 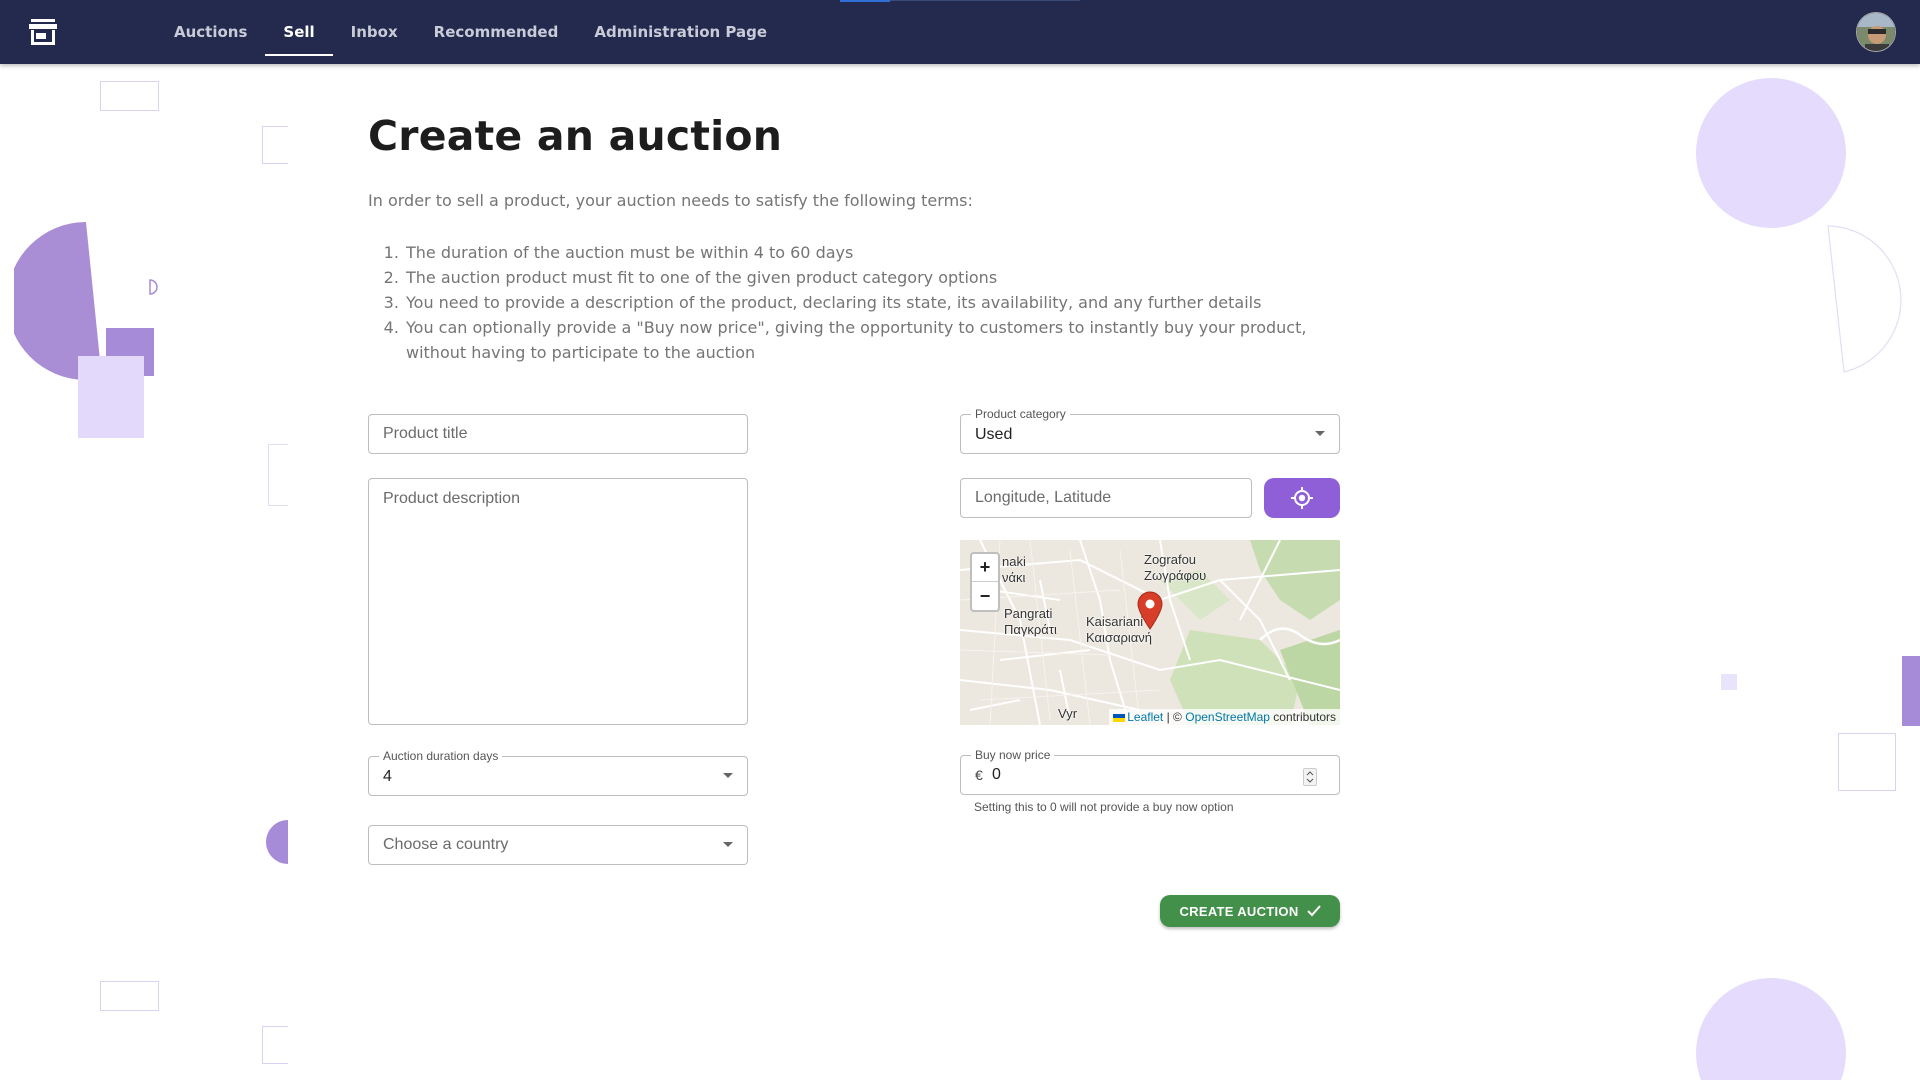 I want to click on map-place-label: Pangrati Παγκράτι, so click(x=1030, y=621).